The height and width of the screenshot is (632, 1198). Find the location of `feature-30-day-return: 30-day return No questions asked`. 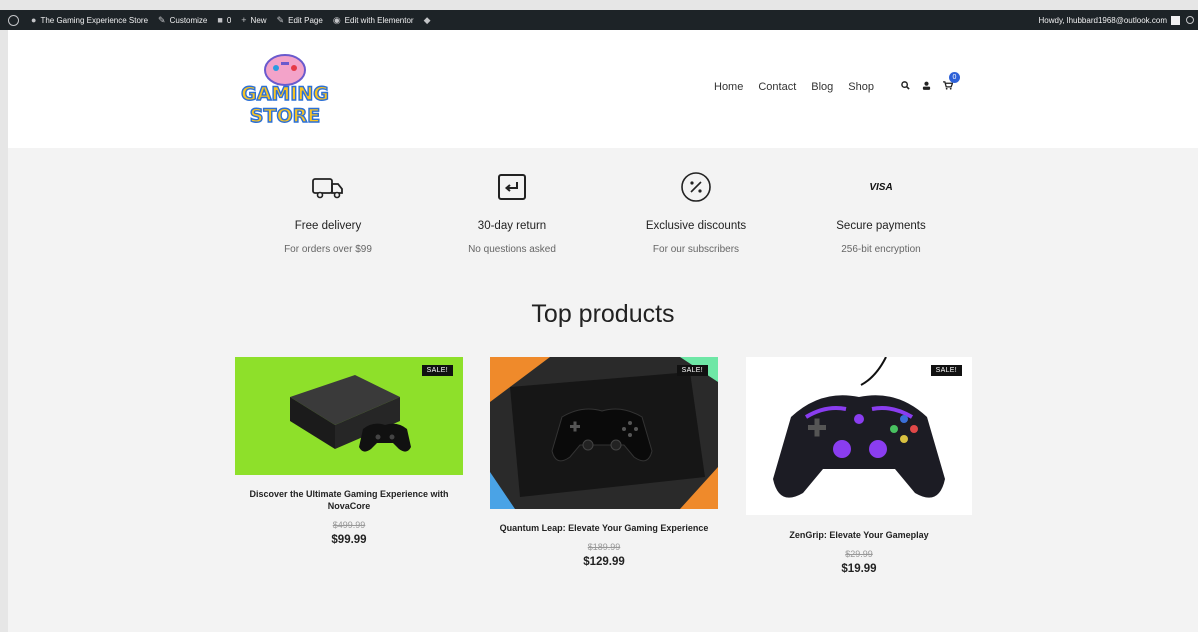

feature-30-day-return: 30-day return No questions asked is located at coordinates (512, 212).